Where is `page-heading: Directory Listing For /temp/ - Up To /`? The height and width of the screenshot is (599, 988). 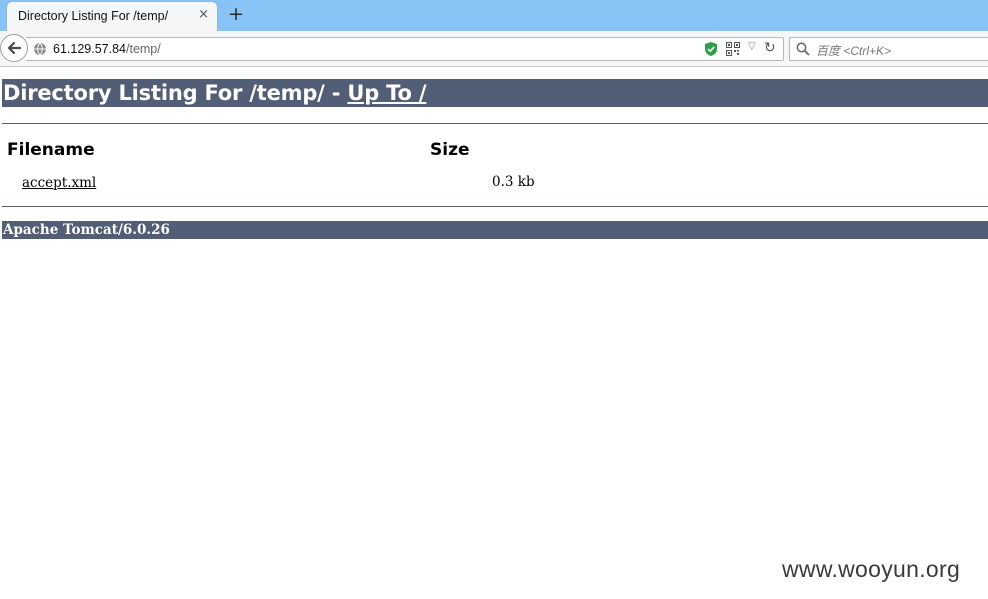 page-heading: Directory Listing For /temp/ - Up To / is located at coordinates (495, 93).